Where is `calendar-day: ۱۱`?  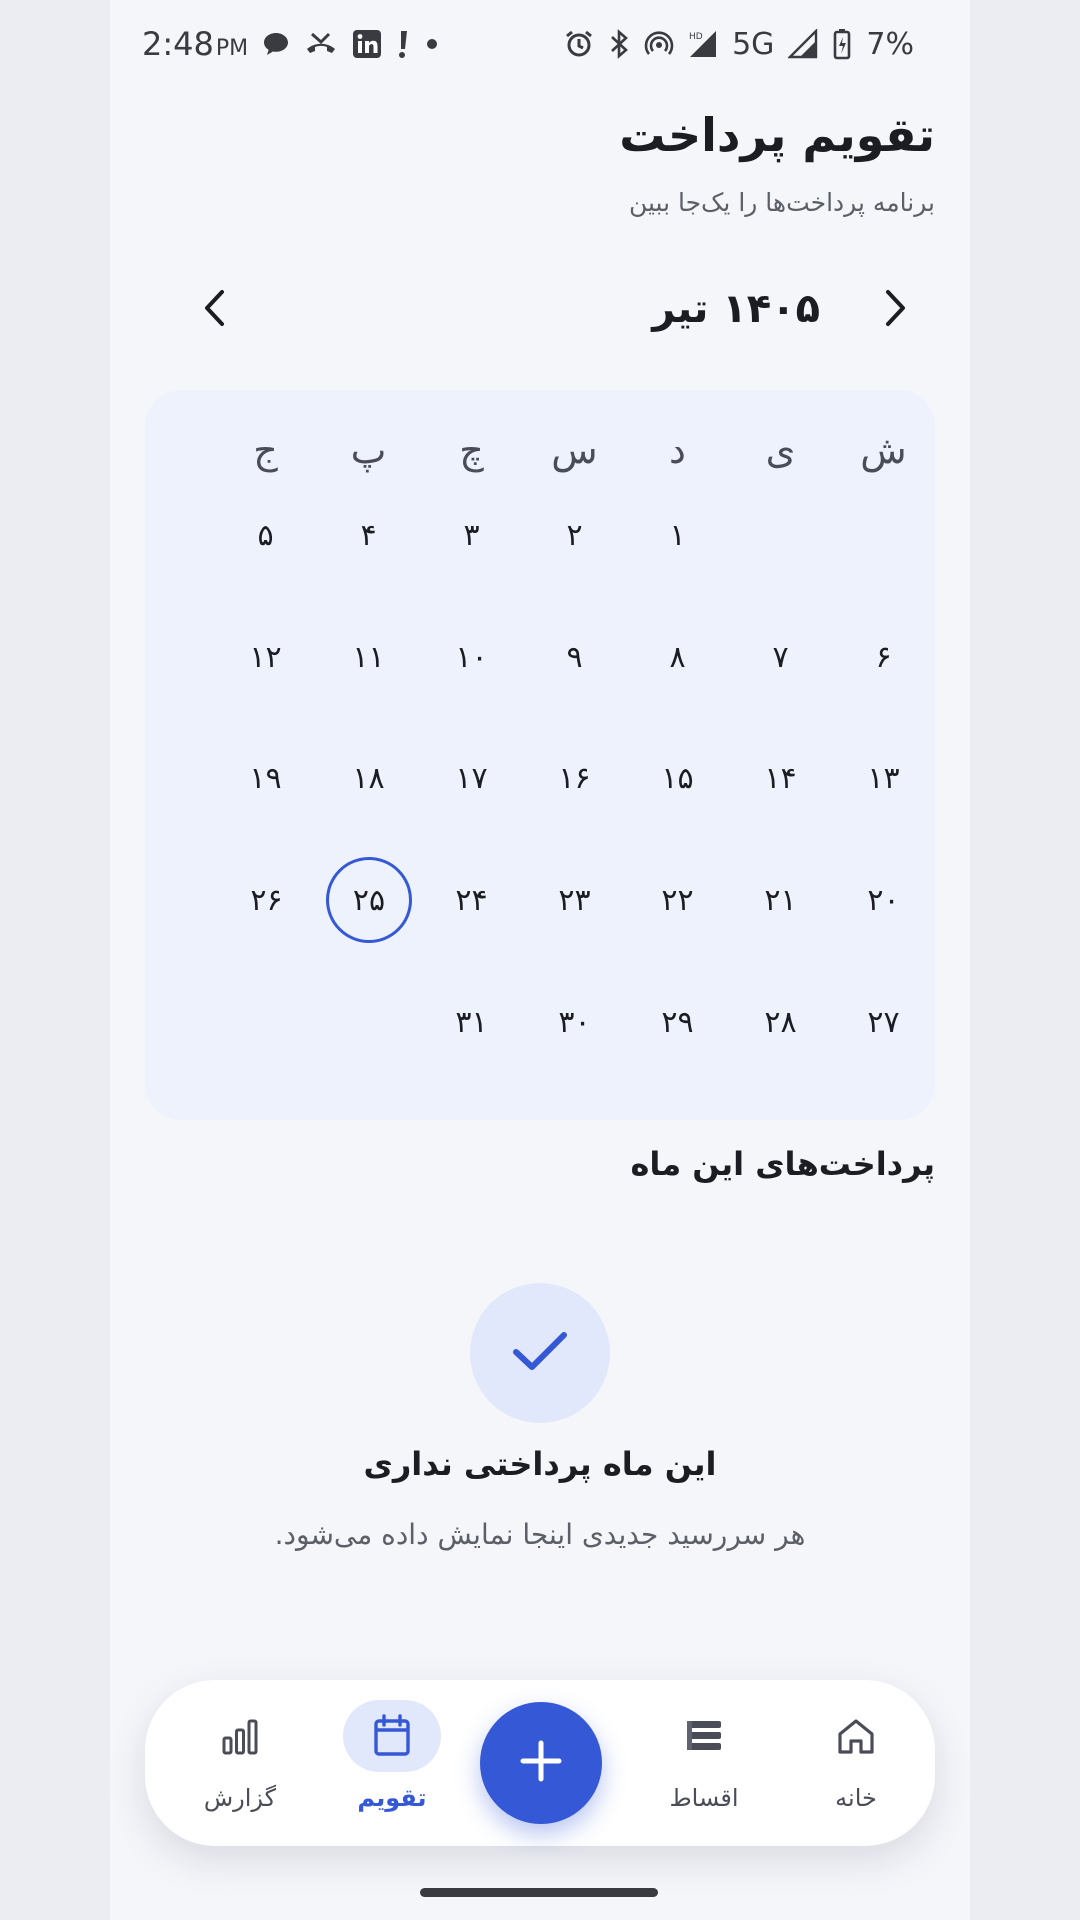 calendar-day: ۱۱ is located at coordinates (368, 657).